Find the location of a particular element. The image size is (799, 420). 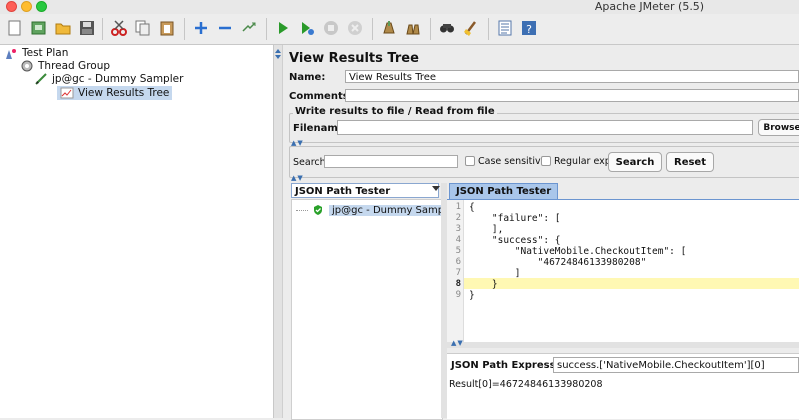

browse-button: Browse is located at coordinates (778, 127).